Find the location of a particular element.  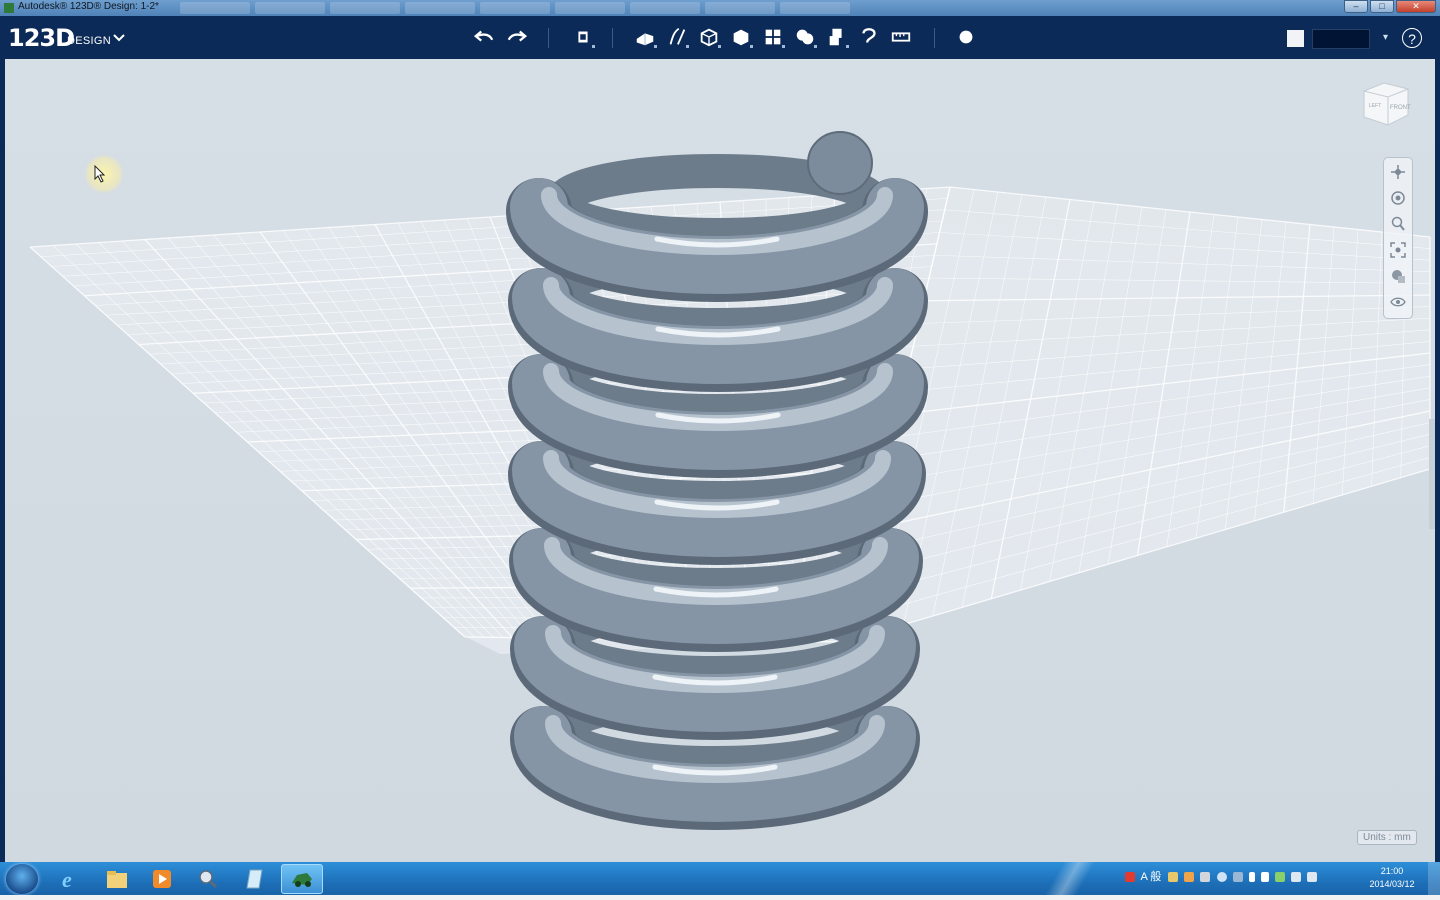

grouping-icon is located at coordinates (805, 37).